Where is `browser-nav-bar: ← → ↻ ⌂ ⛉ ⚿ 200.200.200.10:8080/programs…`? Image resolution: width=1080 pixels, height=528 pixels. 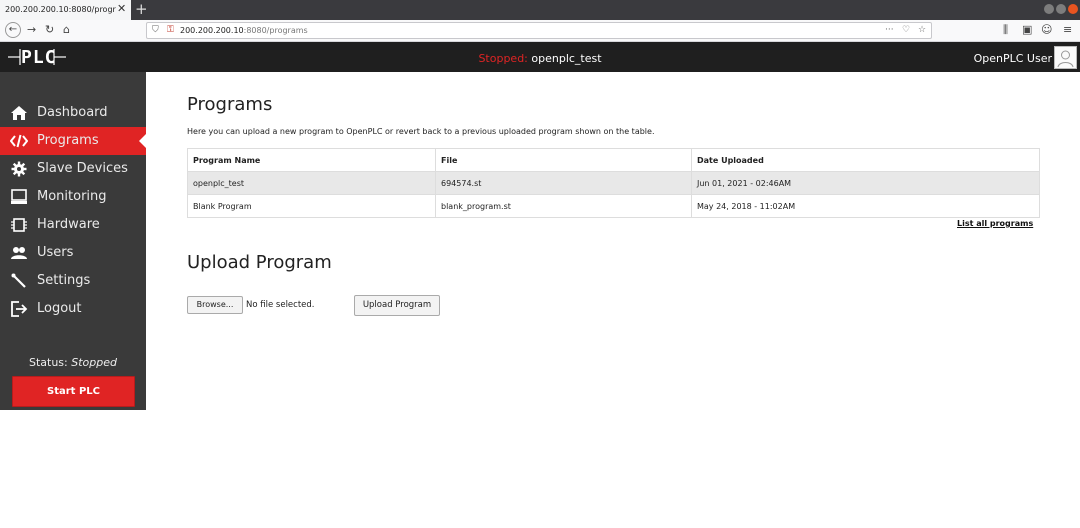 browser-nav-bar: ← → ↻ ⌂ ⛉ ⚿ 200.200.200.10:8080/programs… is located at coordinates (540, 31).